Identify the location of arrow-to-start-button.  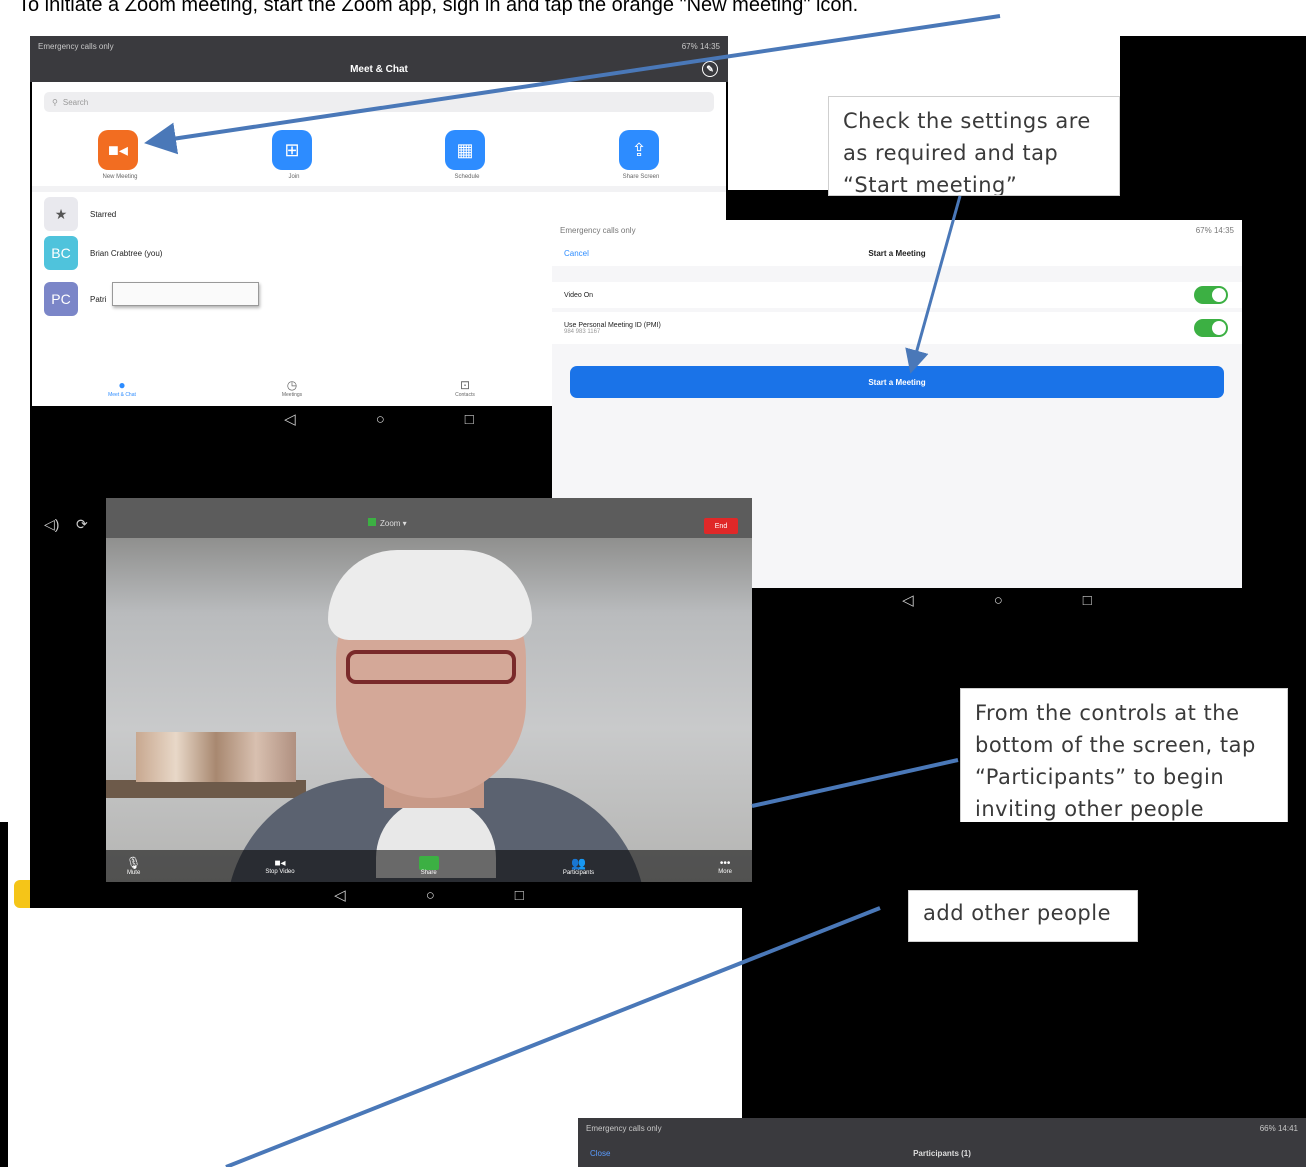
(933, 284).